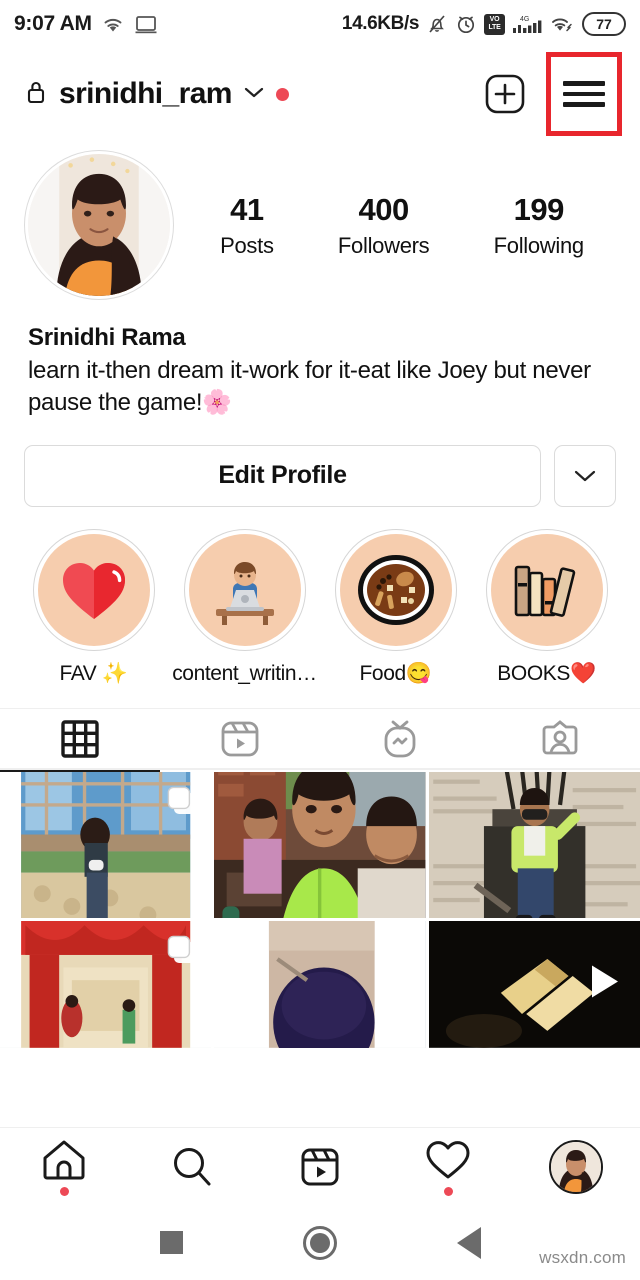 The height and width of the screenshot is (1280, 640). Describe the element at coordinates (562, 24) in the screenshot. I see `wifi-link-icon` at that location.